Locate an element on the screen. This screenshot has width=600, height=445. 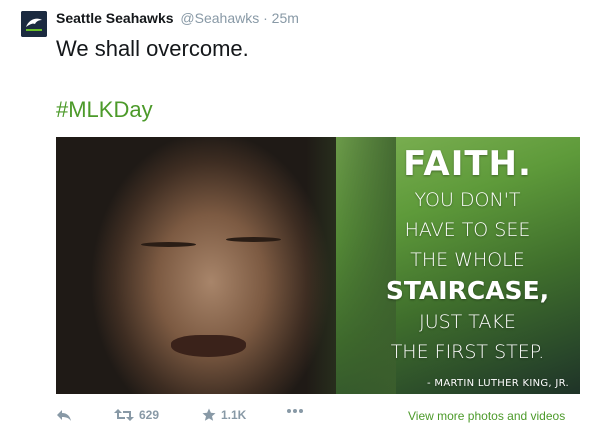
photo-eye-left is located at coordinates (168, 244).